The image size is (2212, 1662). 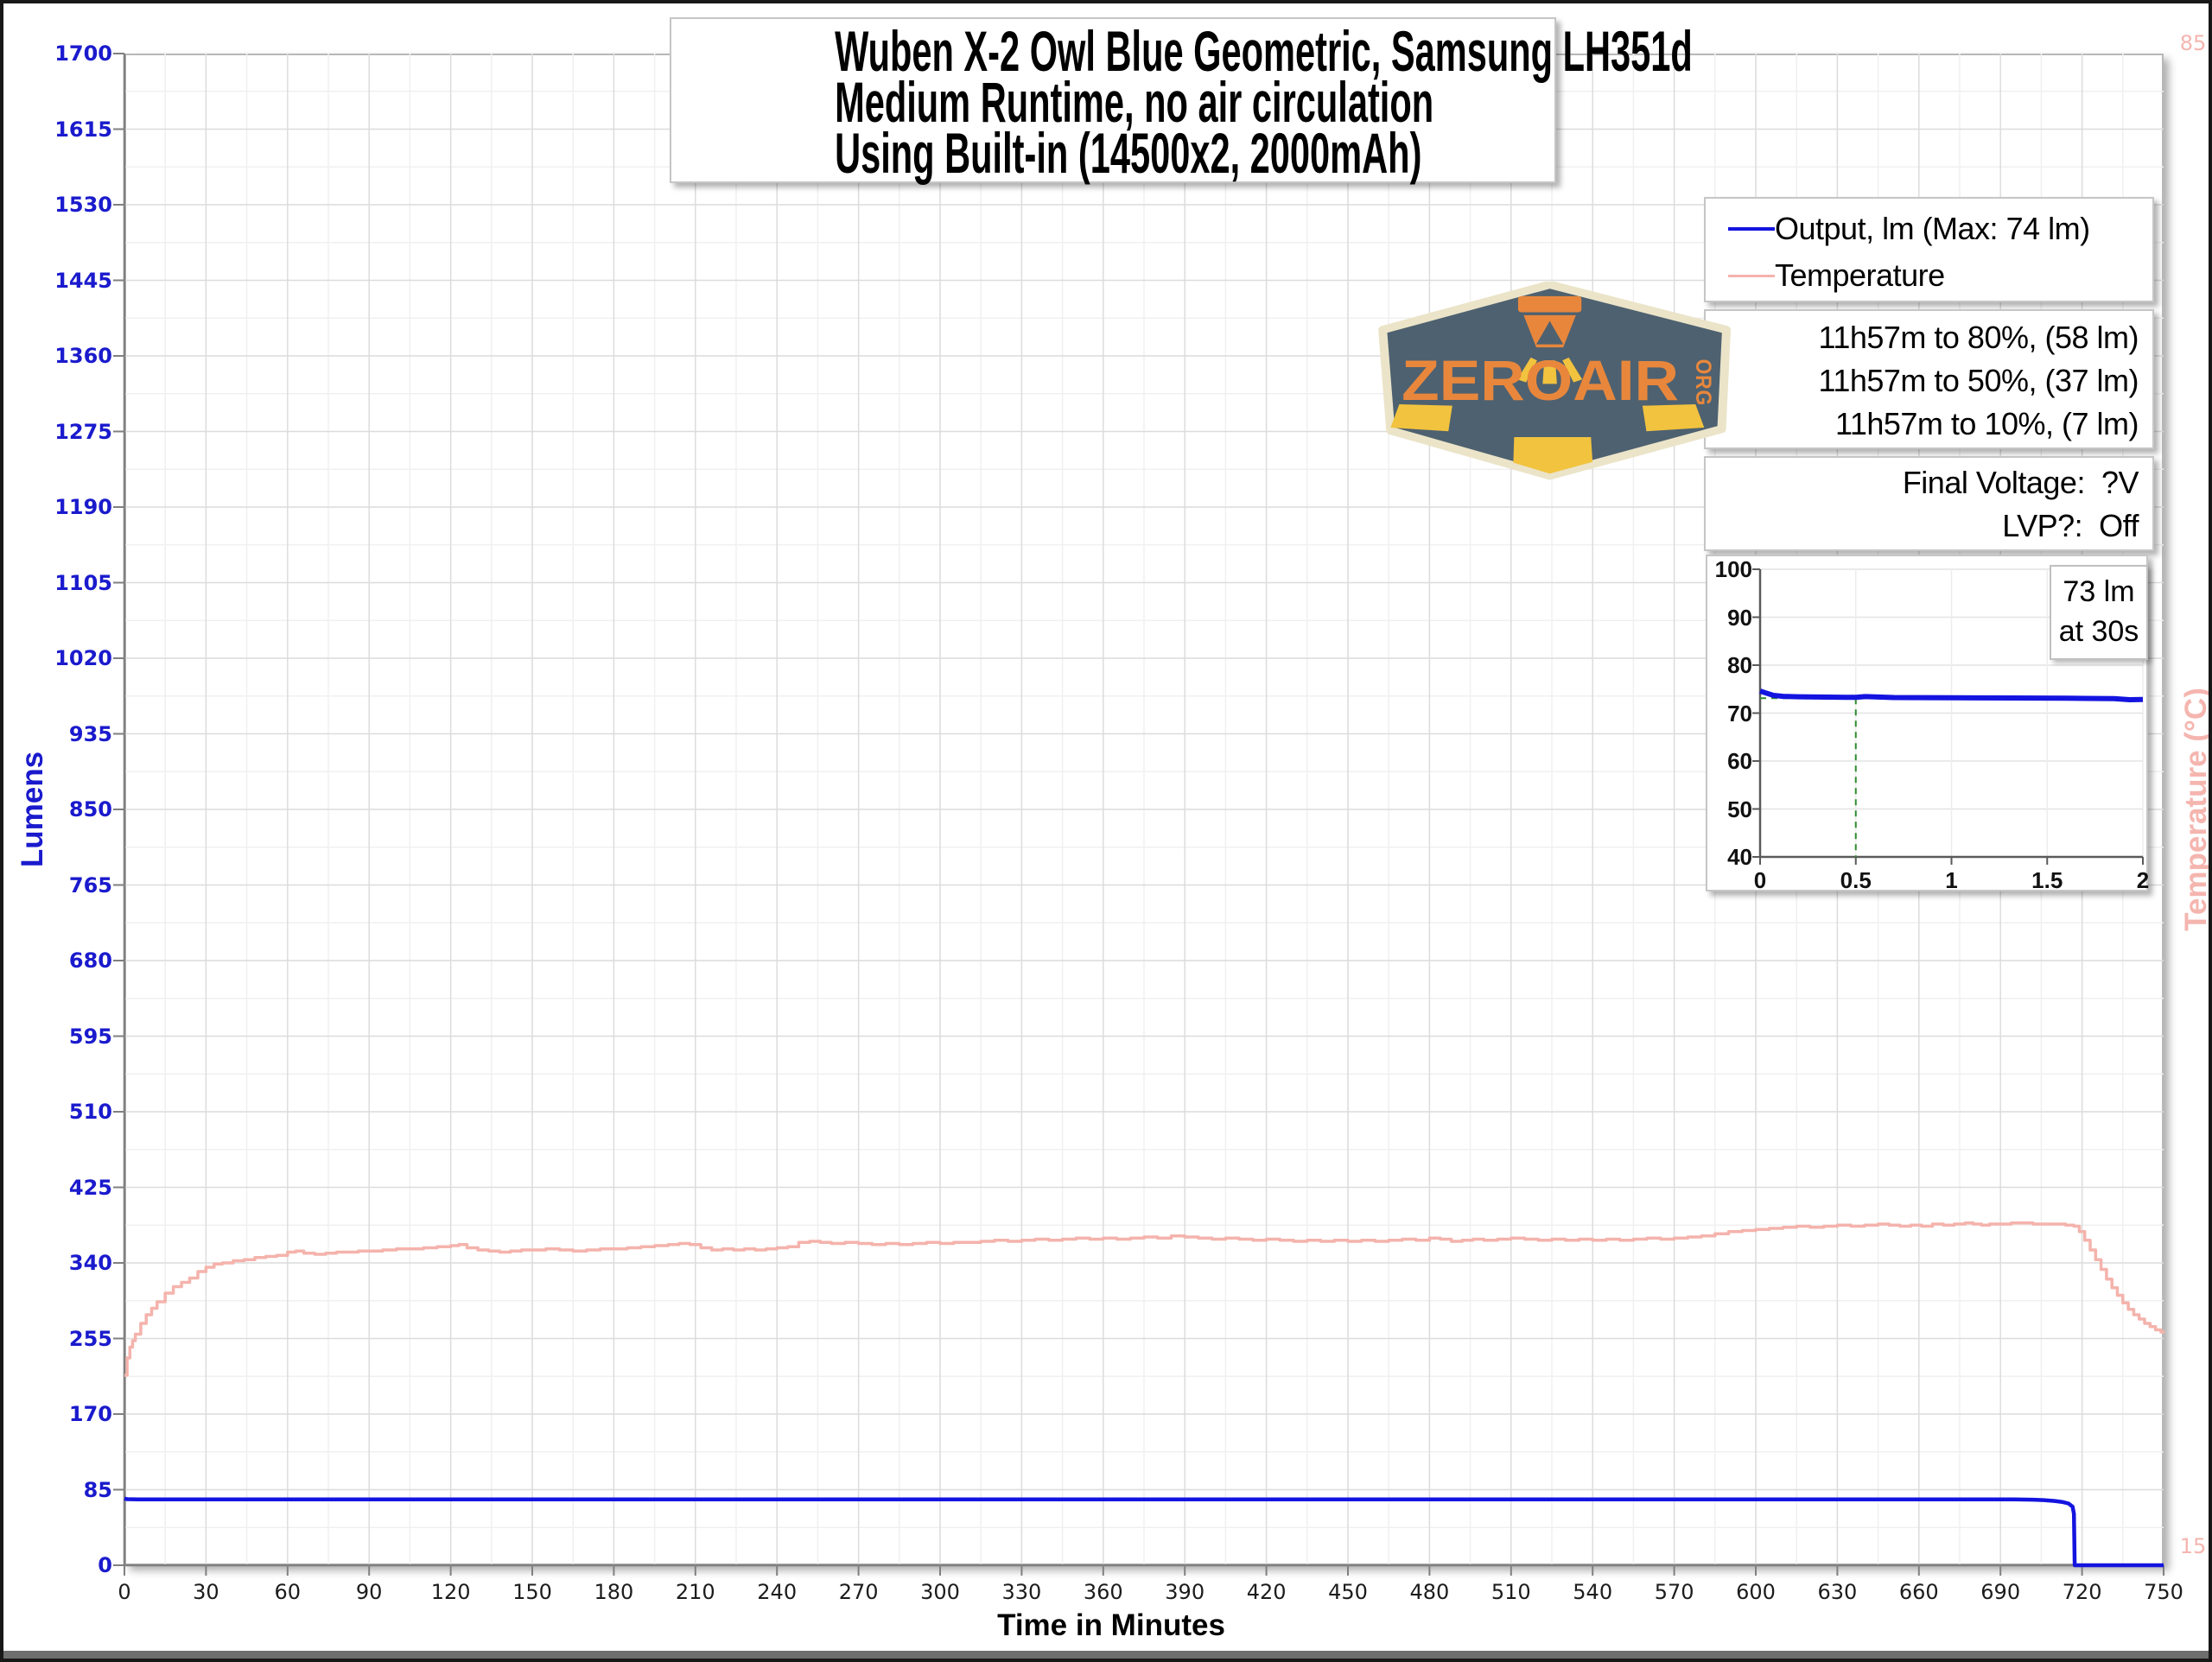 I want to click on inset-y-tick-label: 60, so click(x=1739, y=761).